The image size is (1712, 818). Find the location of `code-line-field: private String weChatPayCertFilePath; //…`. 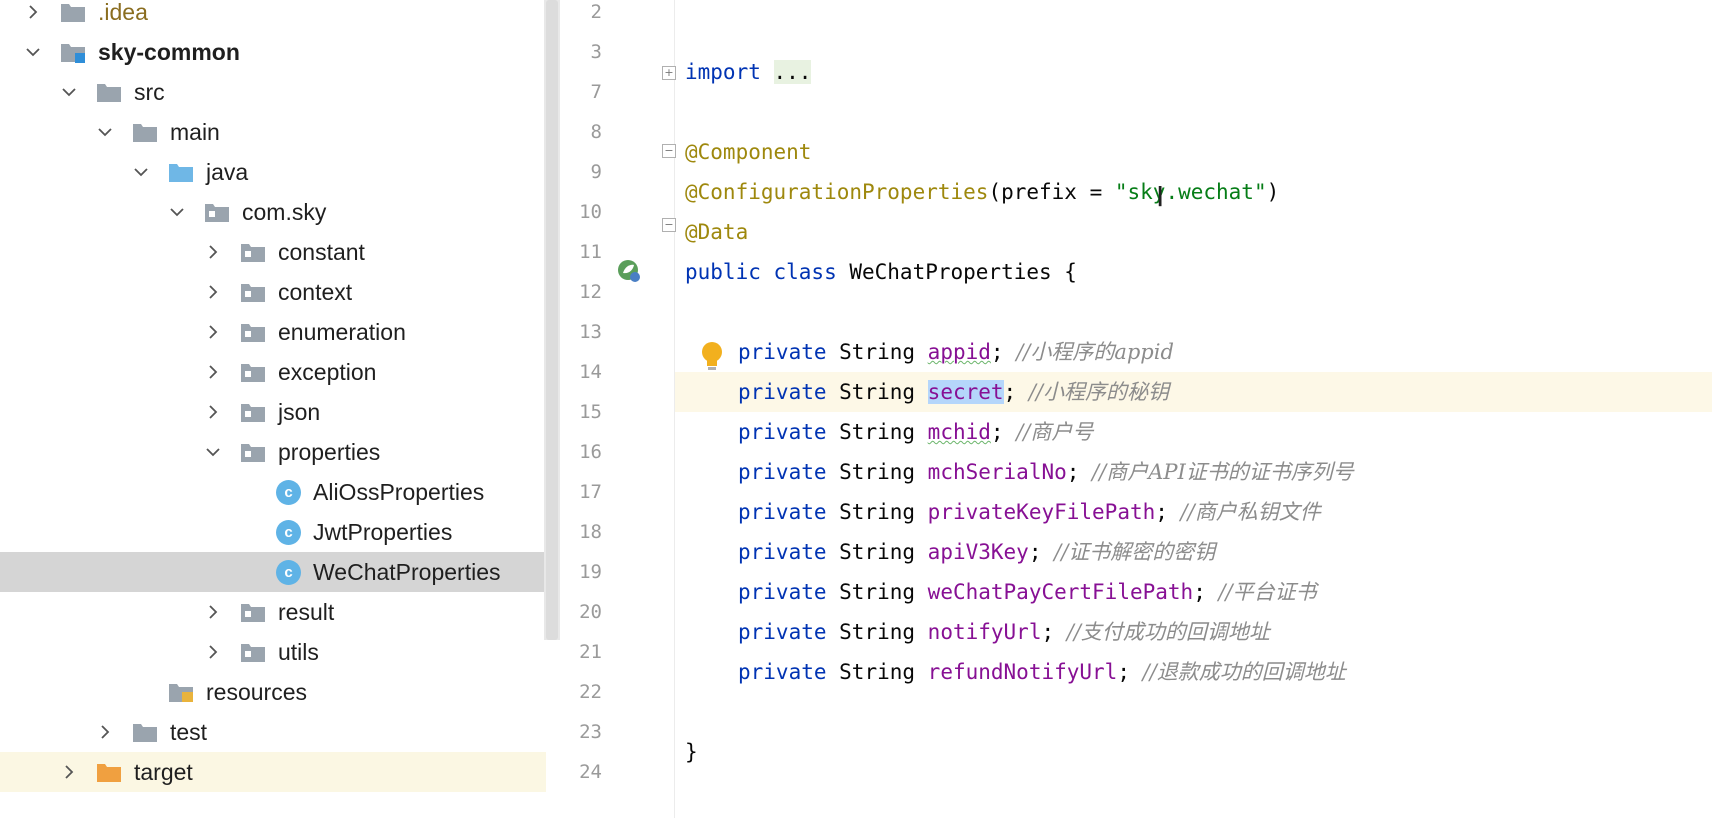

code-line-field: private String weChatPayCertFilePath; //… is located at coordinates (1027, 592).